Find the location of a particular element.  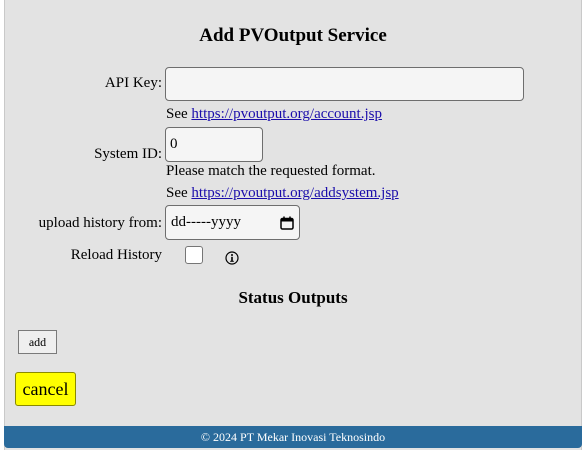

system-id-help-link: https://pvoutput.org/addsystem.jsp is located at coordinates (294, 193).